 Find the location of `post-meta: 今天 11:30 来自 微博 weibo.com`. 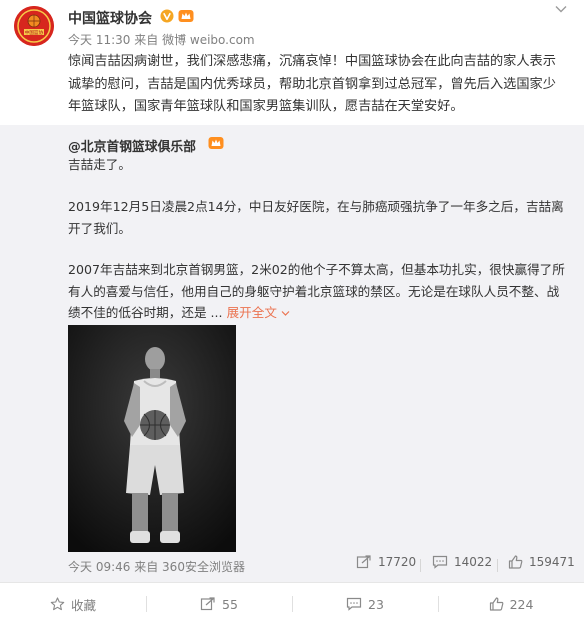

post-meta: 今天 11:30 来自 微博 weibo.com is located at coordinates (161, 39).